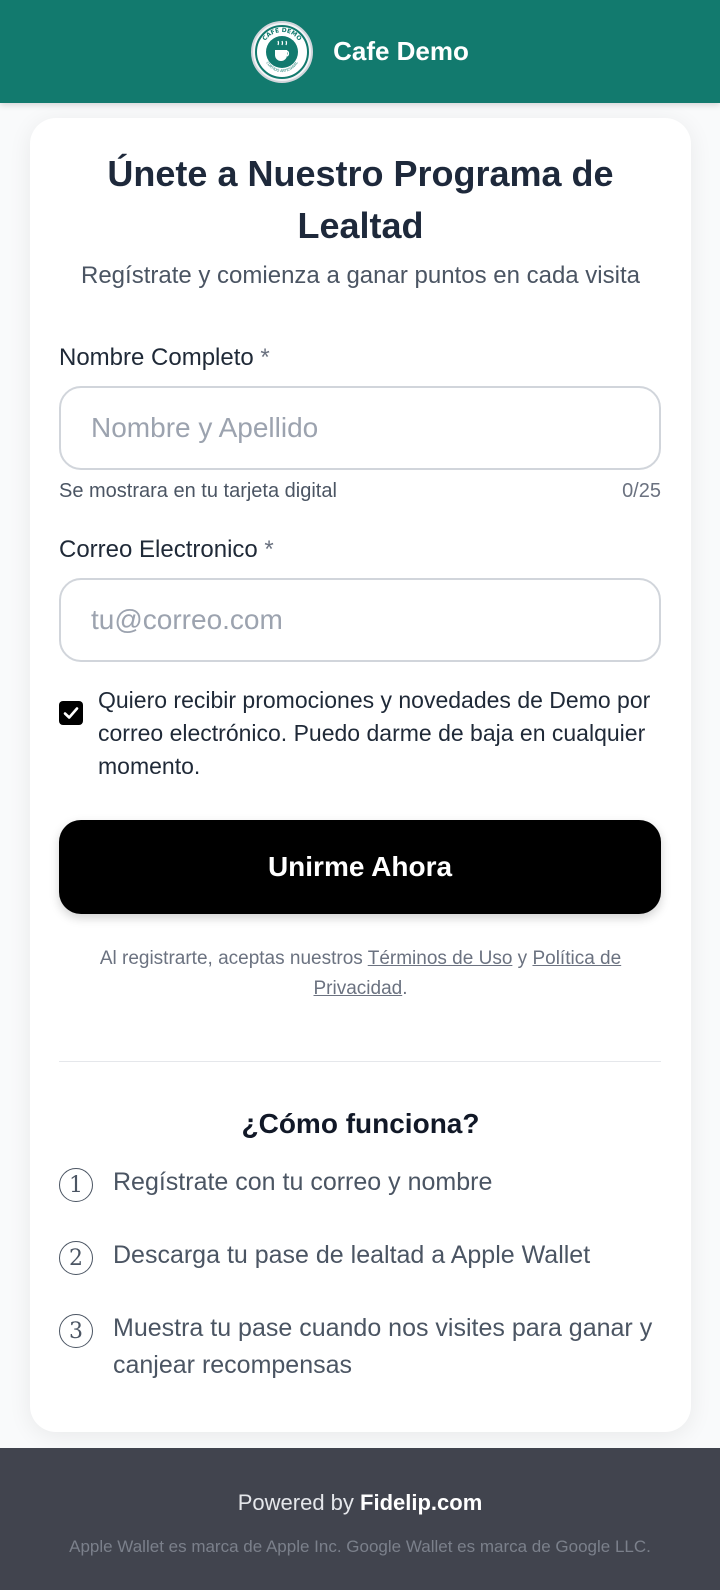 This screenshot has height=1590, width=720. I want to click on step-item: 1 Regístrate con tu correo y nombre, so click(360, 1183).